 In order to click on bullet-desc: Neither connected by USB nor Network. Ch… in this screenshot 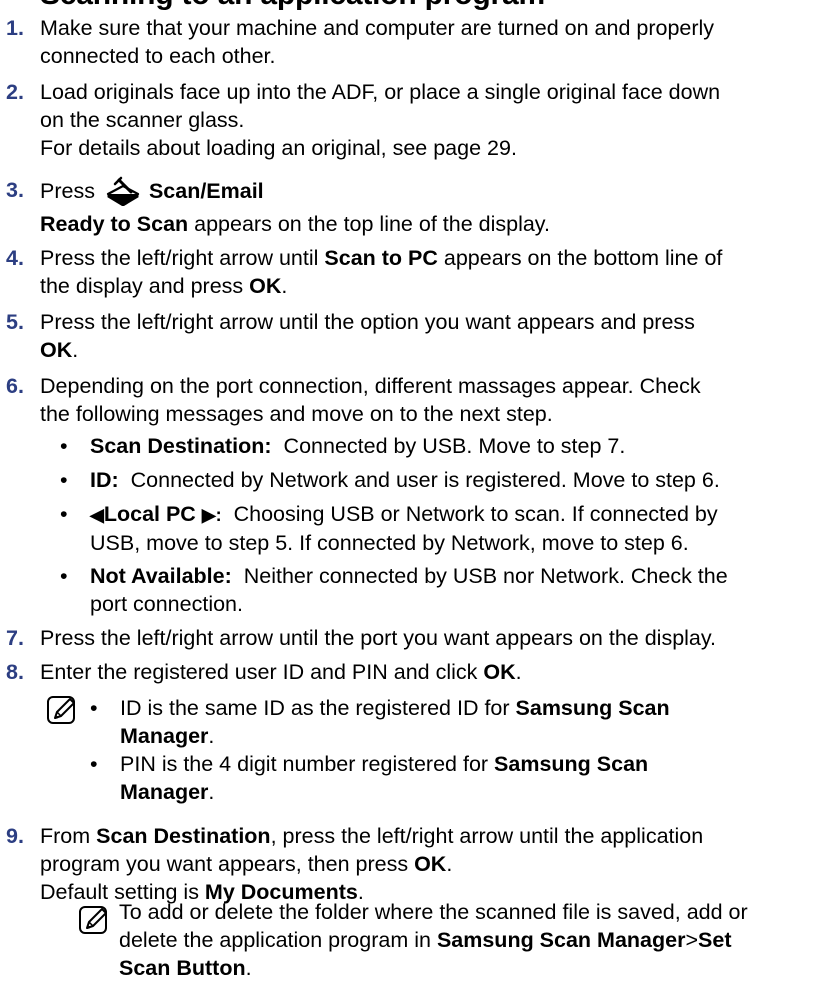, I will do `click(485, 576)`.